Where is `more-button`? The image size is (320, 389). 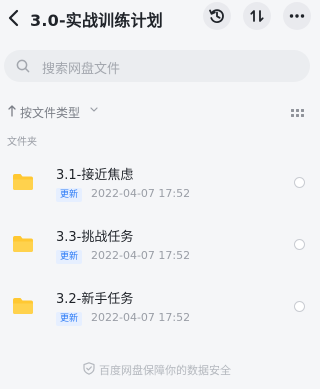 more-button is located at coordinates (297, 16).